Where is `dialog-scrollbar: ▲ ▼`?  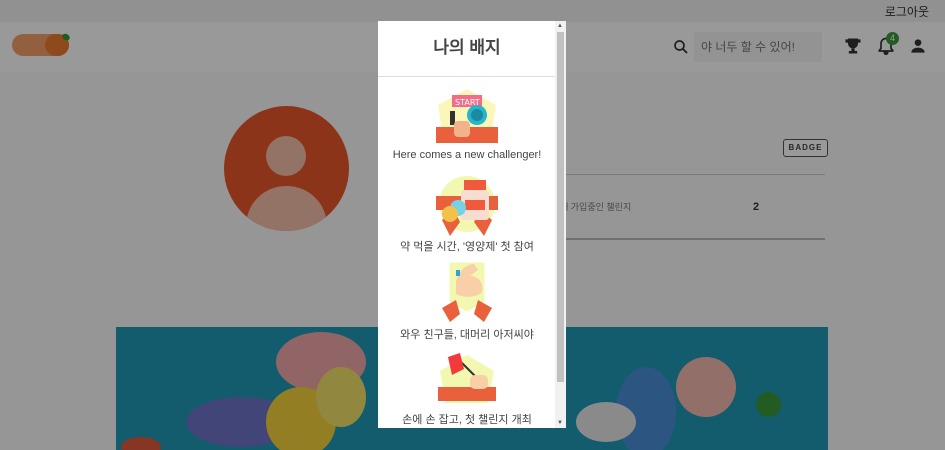 dialog-scrollbar: ▲ ▼ is located at coordinates (560, 224).